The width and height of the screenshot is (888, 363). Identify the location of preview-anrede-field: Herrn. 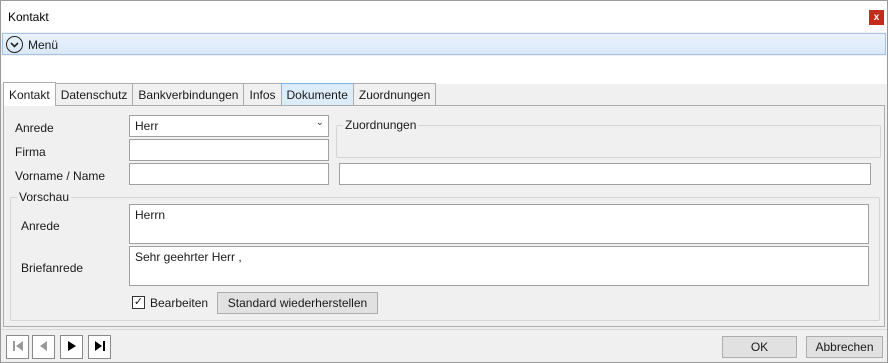
(499, 224).